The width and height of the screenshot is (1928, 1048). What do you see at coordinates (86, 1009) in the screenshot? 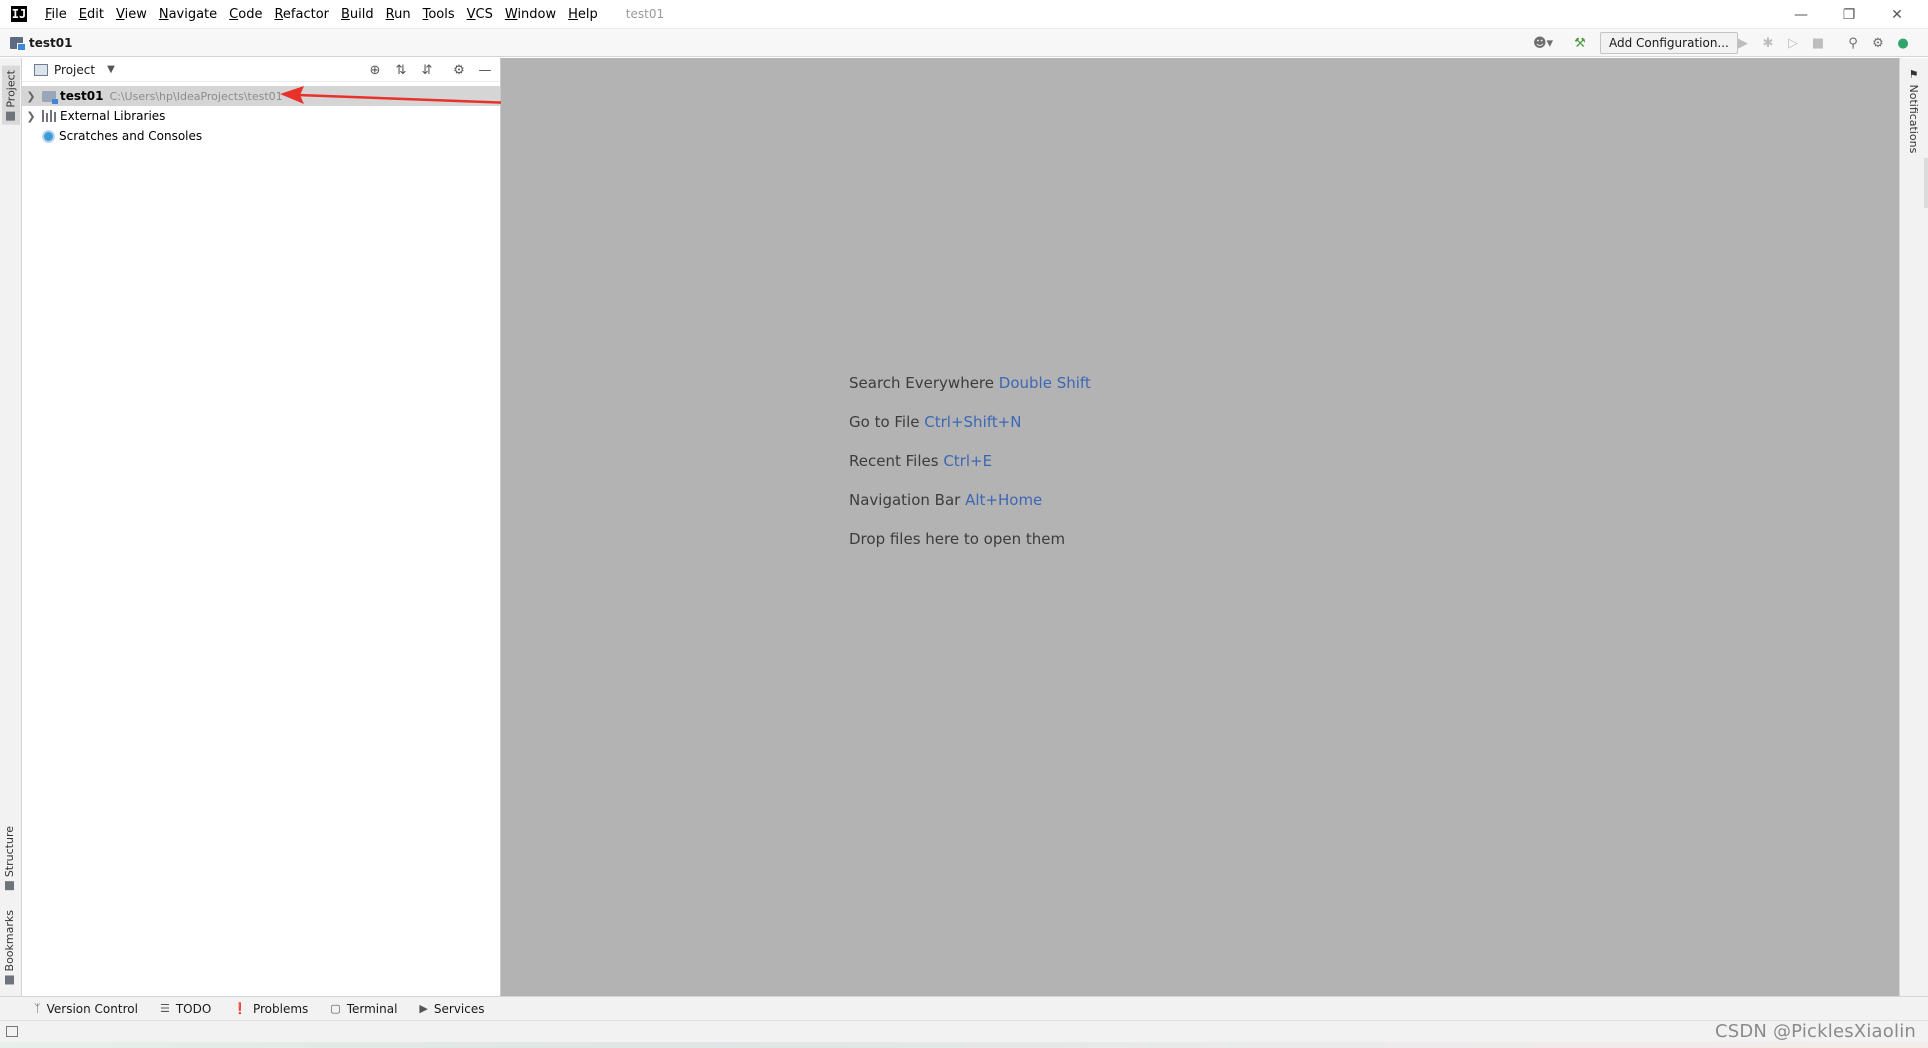
I see `version-control-tab: ᛉ Version Control` at bounding box center [86, 1009].